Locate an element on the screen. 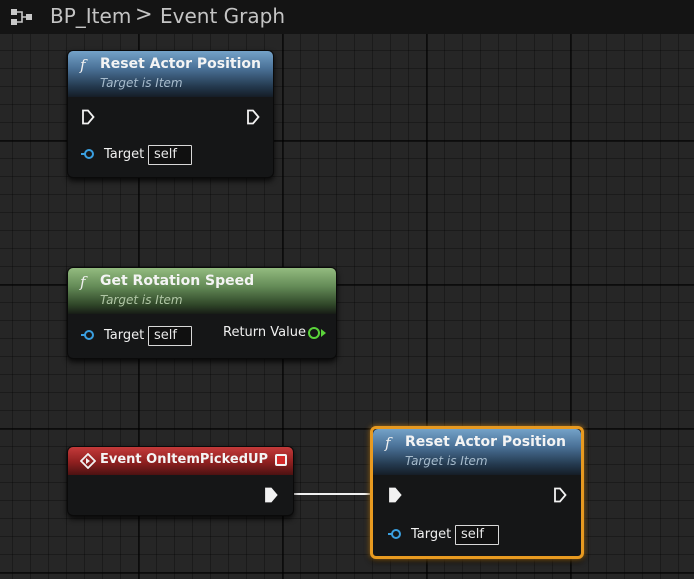  node-title: Event OnItemPickedUP is located at coordinates (184, 459).